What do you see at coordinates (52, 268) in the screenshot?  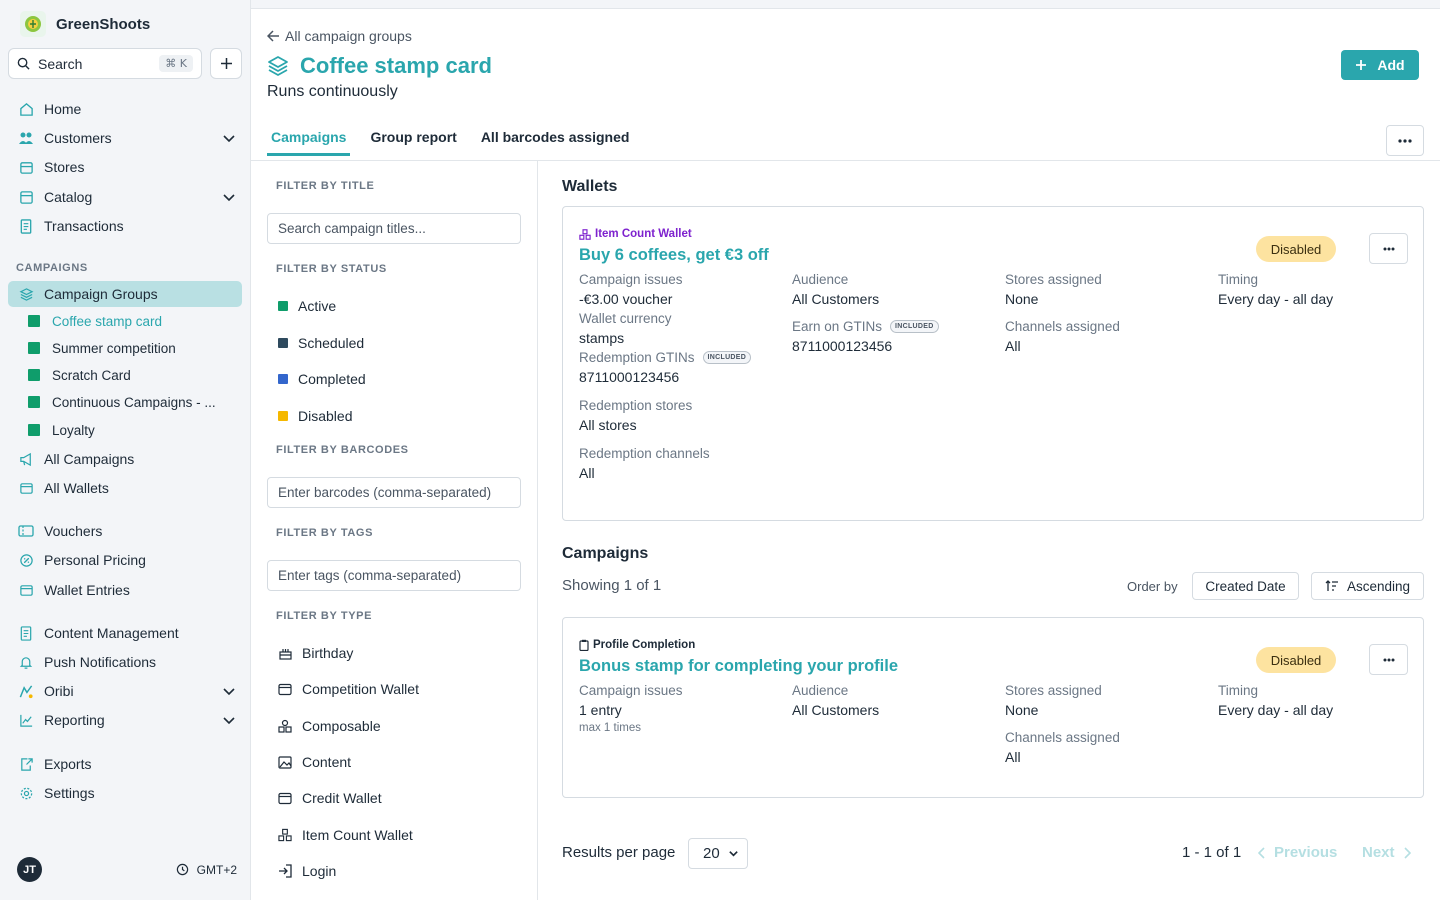 I see `section-label-campaigns: CAMPAIGNS` at bounding box center [52, 268].